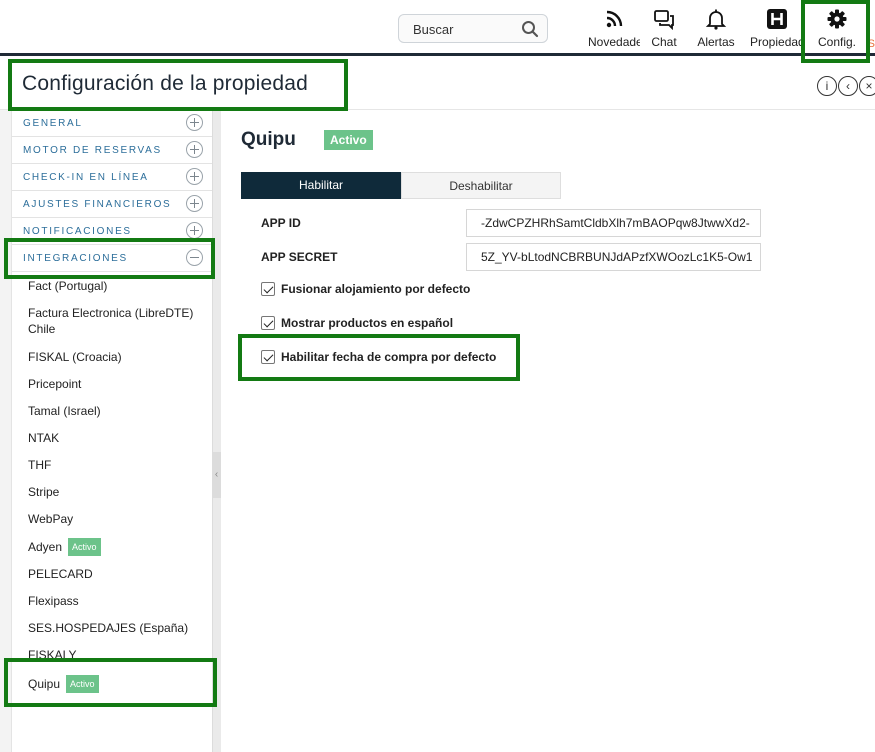 This screenshot has width=875, height=752. I want to click on top-bar: Buscar Novedades Chat Alertas, so click(437, 28).